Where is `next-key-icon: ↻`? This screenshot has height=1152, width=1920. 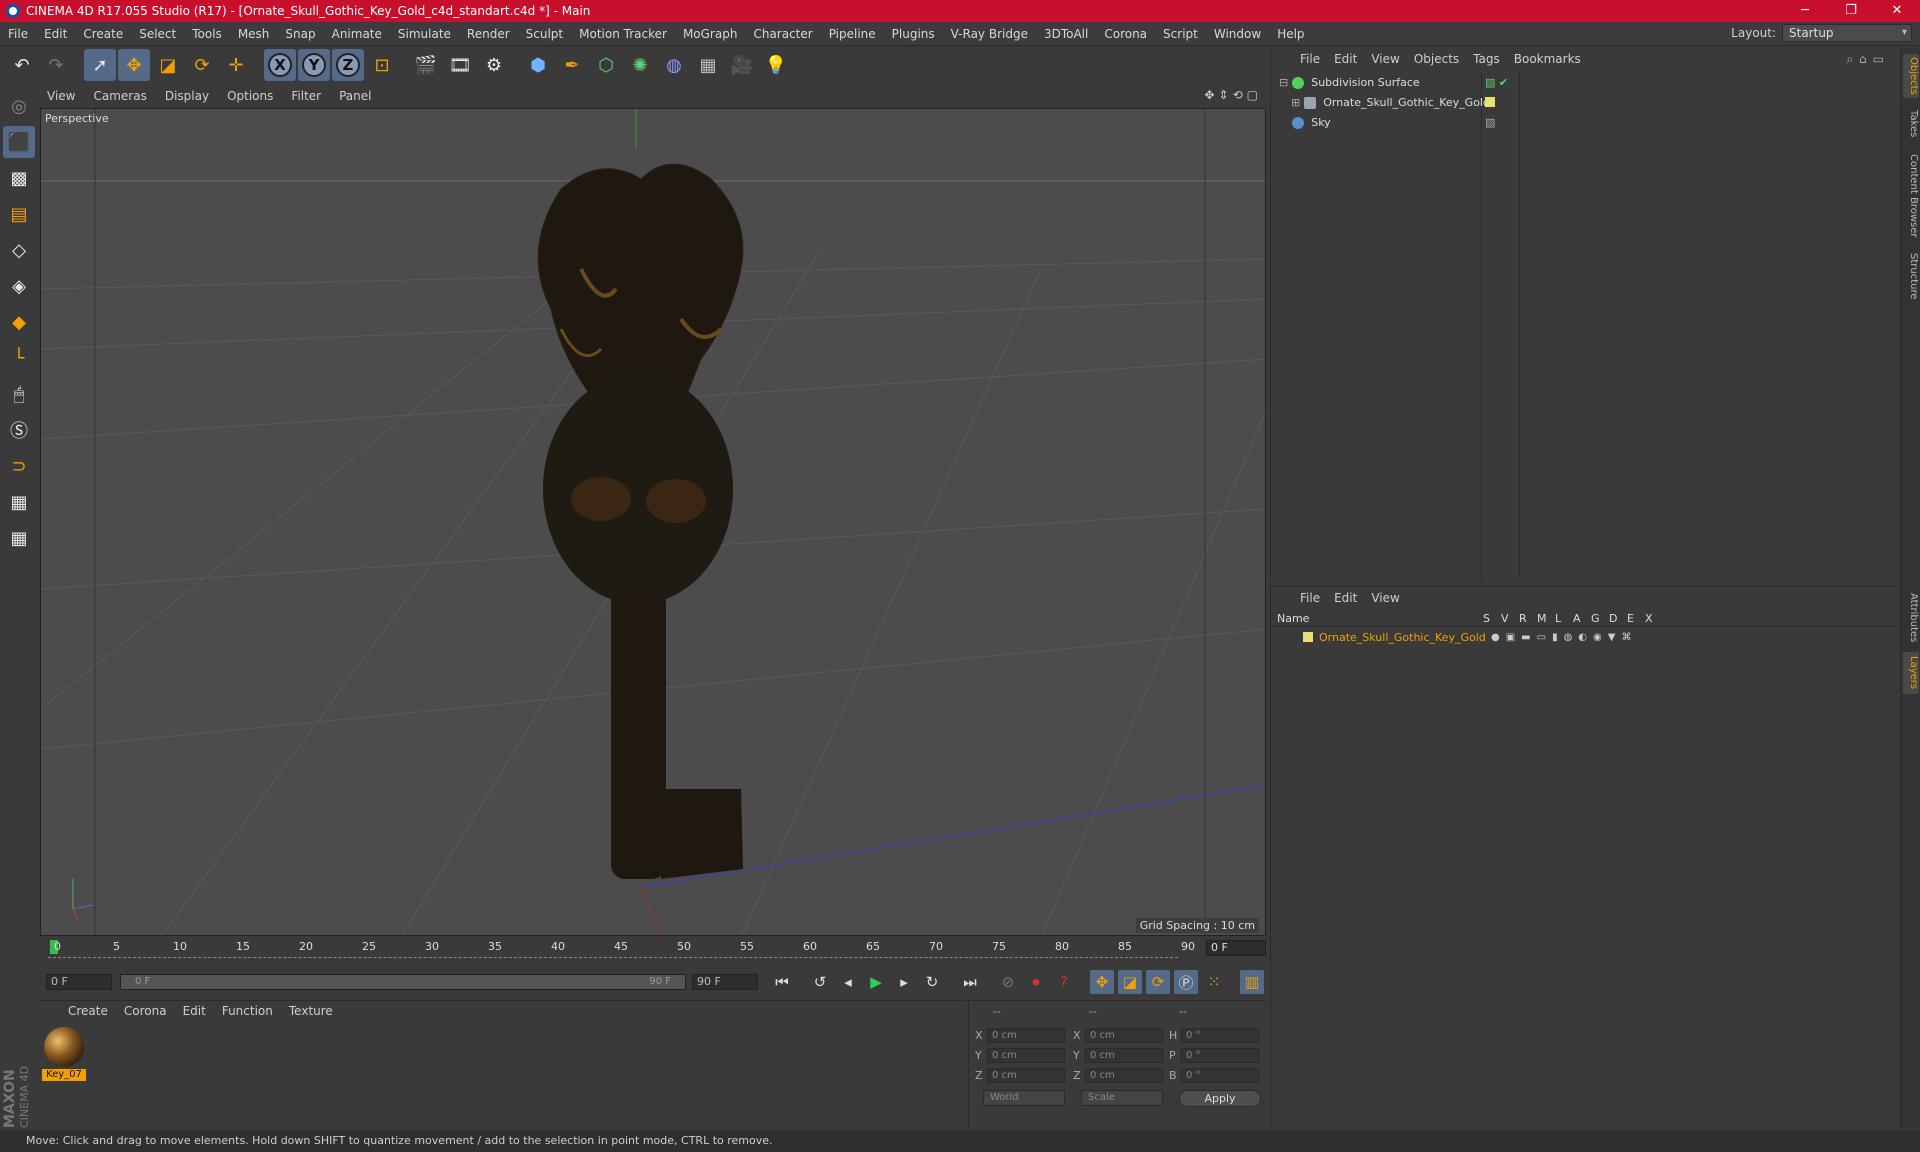
next-key-icon: ↻ is located at coordinates (932, 982).